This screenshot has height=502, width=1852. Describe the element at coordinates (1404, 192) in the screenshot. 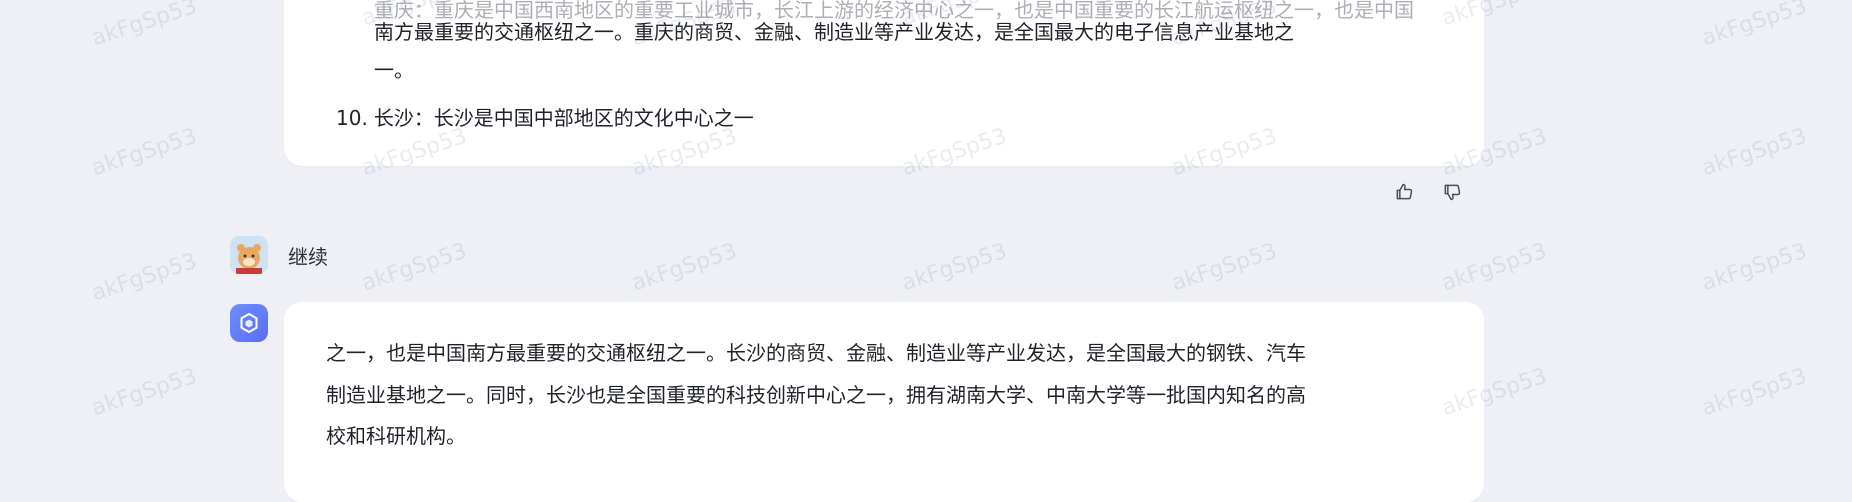

I see `thumbs-up-icon` at that location.